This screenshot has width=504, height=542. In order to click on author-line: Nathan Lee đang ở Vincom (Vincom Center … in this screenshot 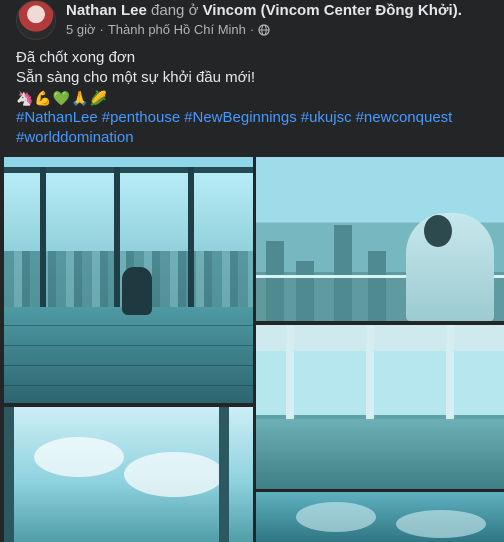, I will do `click(264, 10)`.